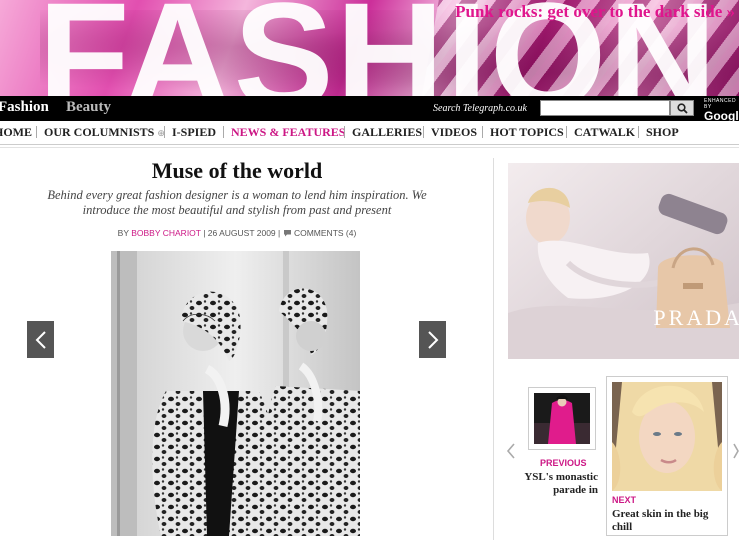 The height and width of the screenshot is (540, 739). Describe the element at coordinates (527, 132) in the screenshot. I see `nav-hot-topics: HOT TOPICS` at that location.